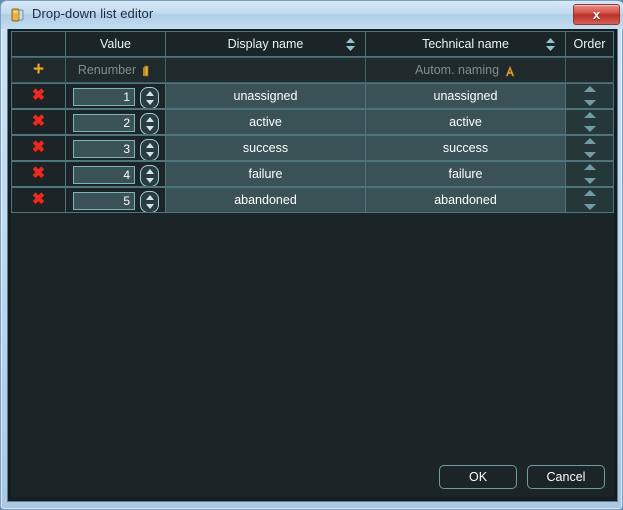  Describe the element at coordinates (147, 71) in the screenshot. I see `number-one-icon` at that location.